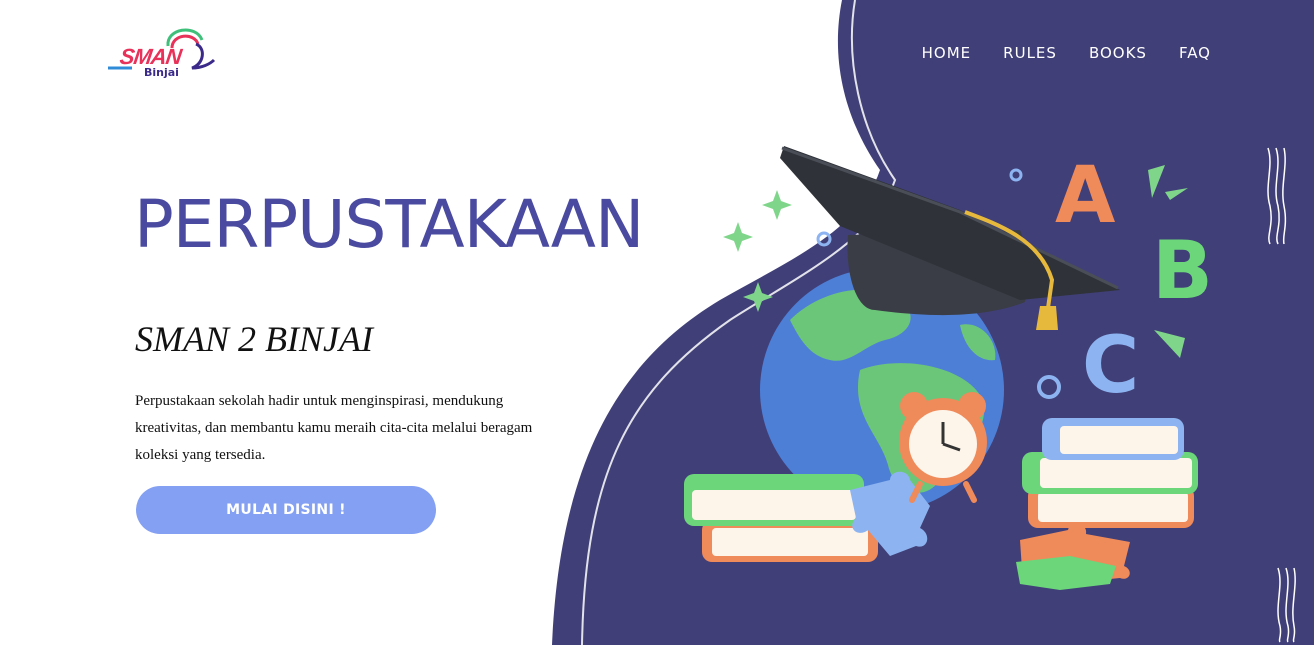 The height and width of the screenshot is (645, 1314). What do you see at coordinates (161, 72) in the screenshot?
I see `logo-subtext: Binjai` at bounding box center [161, 72].